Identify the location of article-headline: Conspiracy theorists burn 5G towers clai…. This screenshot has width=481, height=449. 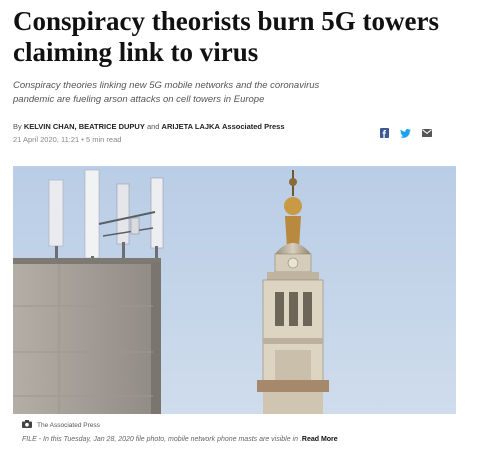
(243, 37).